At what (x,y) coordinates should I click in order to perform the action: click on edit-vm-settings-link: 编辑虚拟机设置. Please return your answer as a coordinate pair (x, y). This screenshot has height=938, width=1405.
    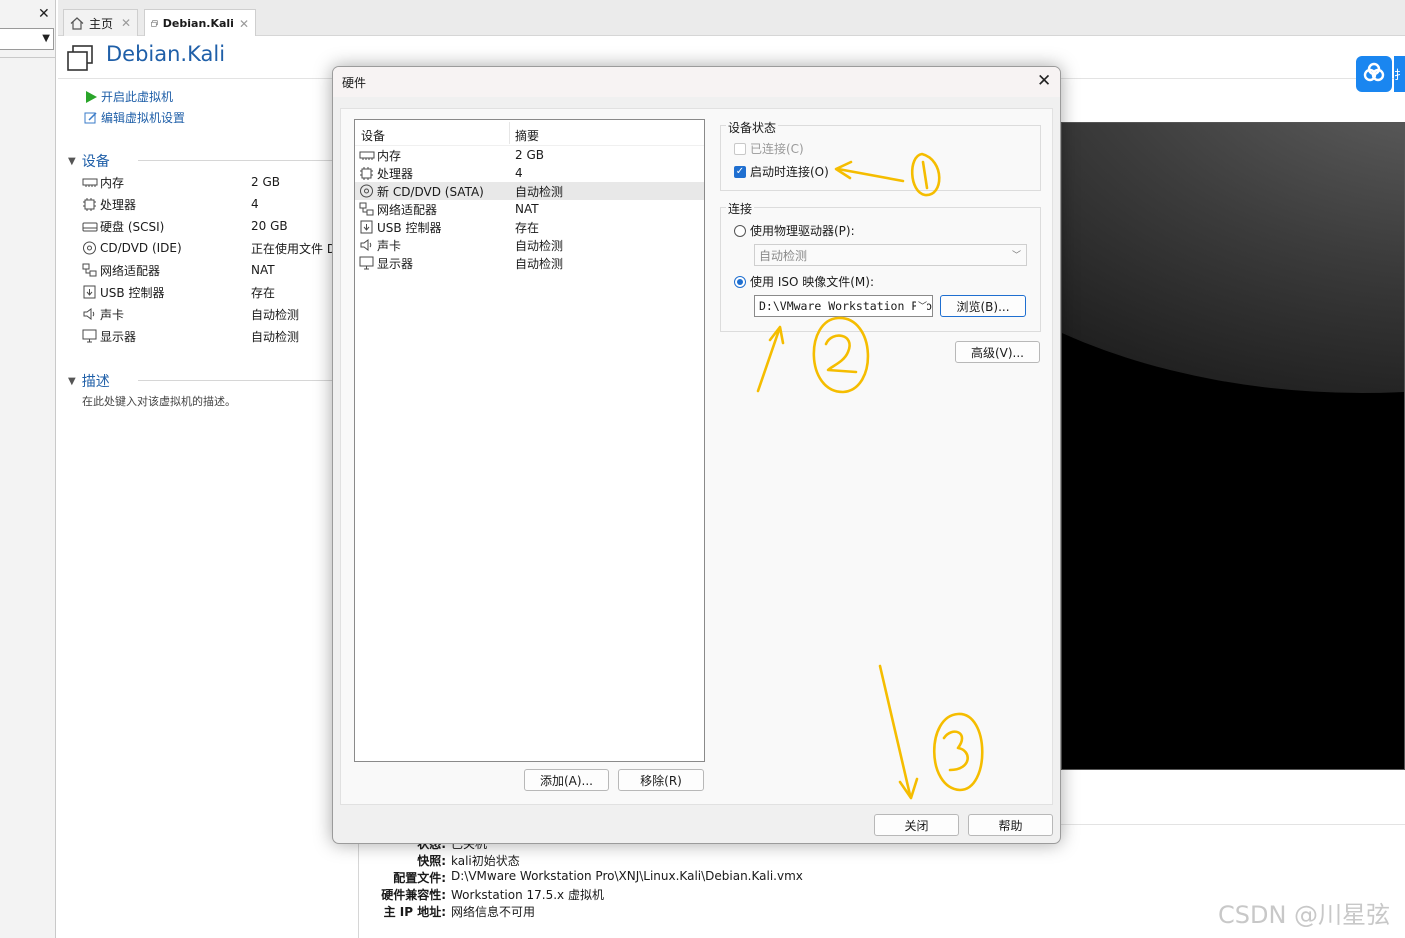
    Looking at the image, I should click on (134, 117).